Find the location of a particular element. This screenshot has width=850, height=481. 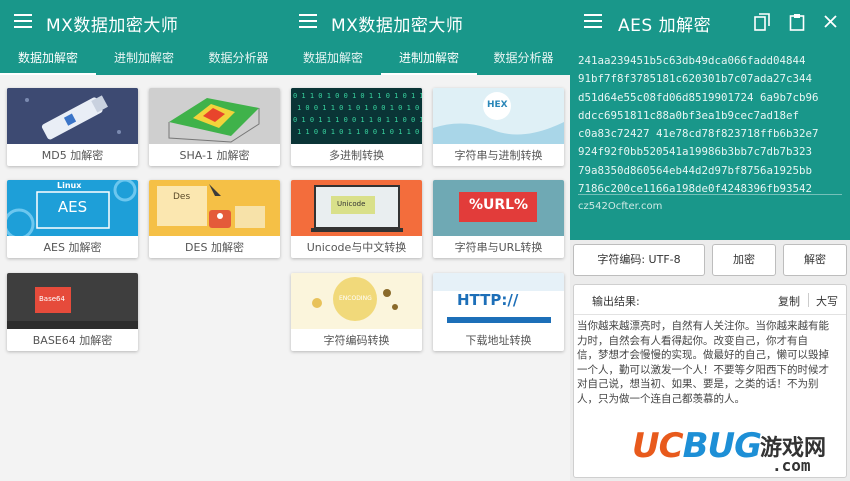

copy-button: 复制 is located at coordinates (789, 301).